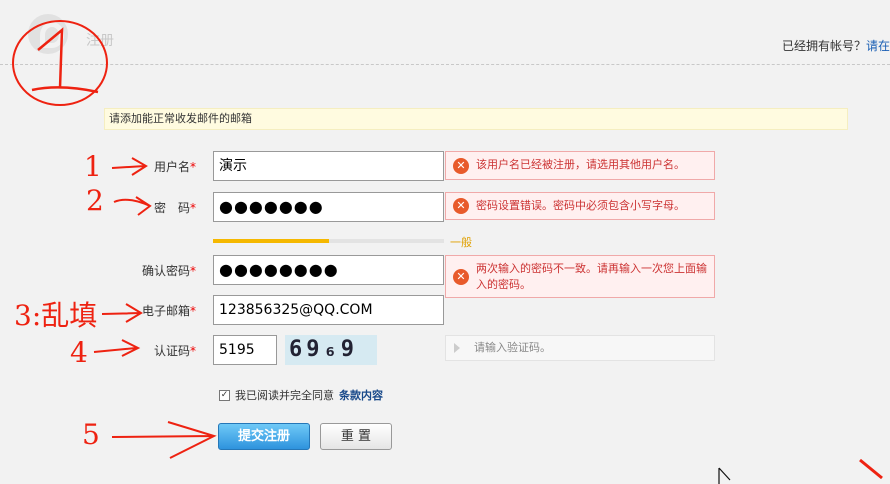 The width and height of the screenshot is (890, 484). Describe the element at coordinates (56, 315) in the screenshot. I see `annotation-label-3: 3:乱填` at that location.